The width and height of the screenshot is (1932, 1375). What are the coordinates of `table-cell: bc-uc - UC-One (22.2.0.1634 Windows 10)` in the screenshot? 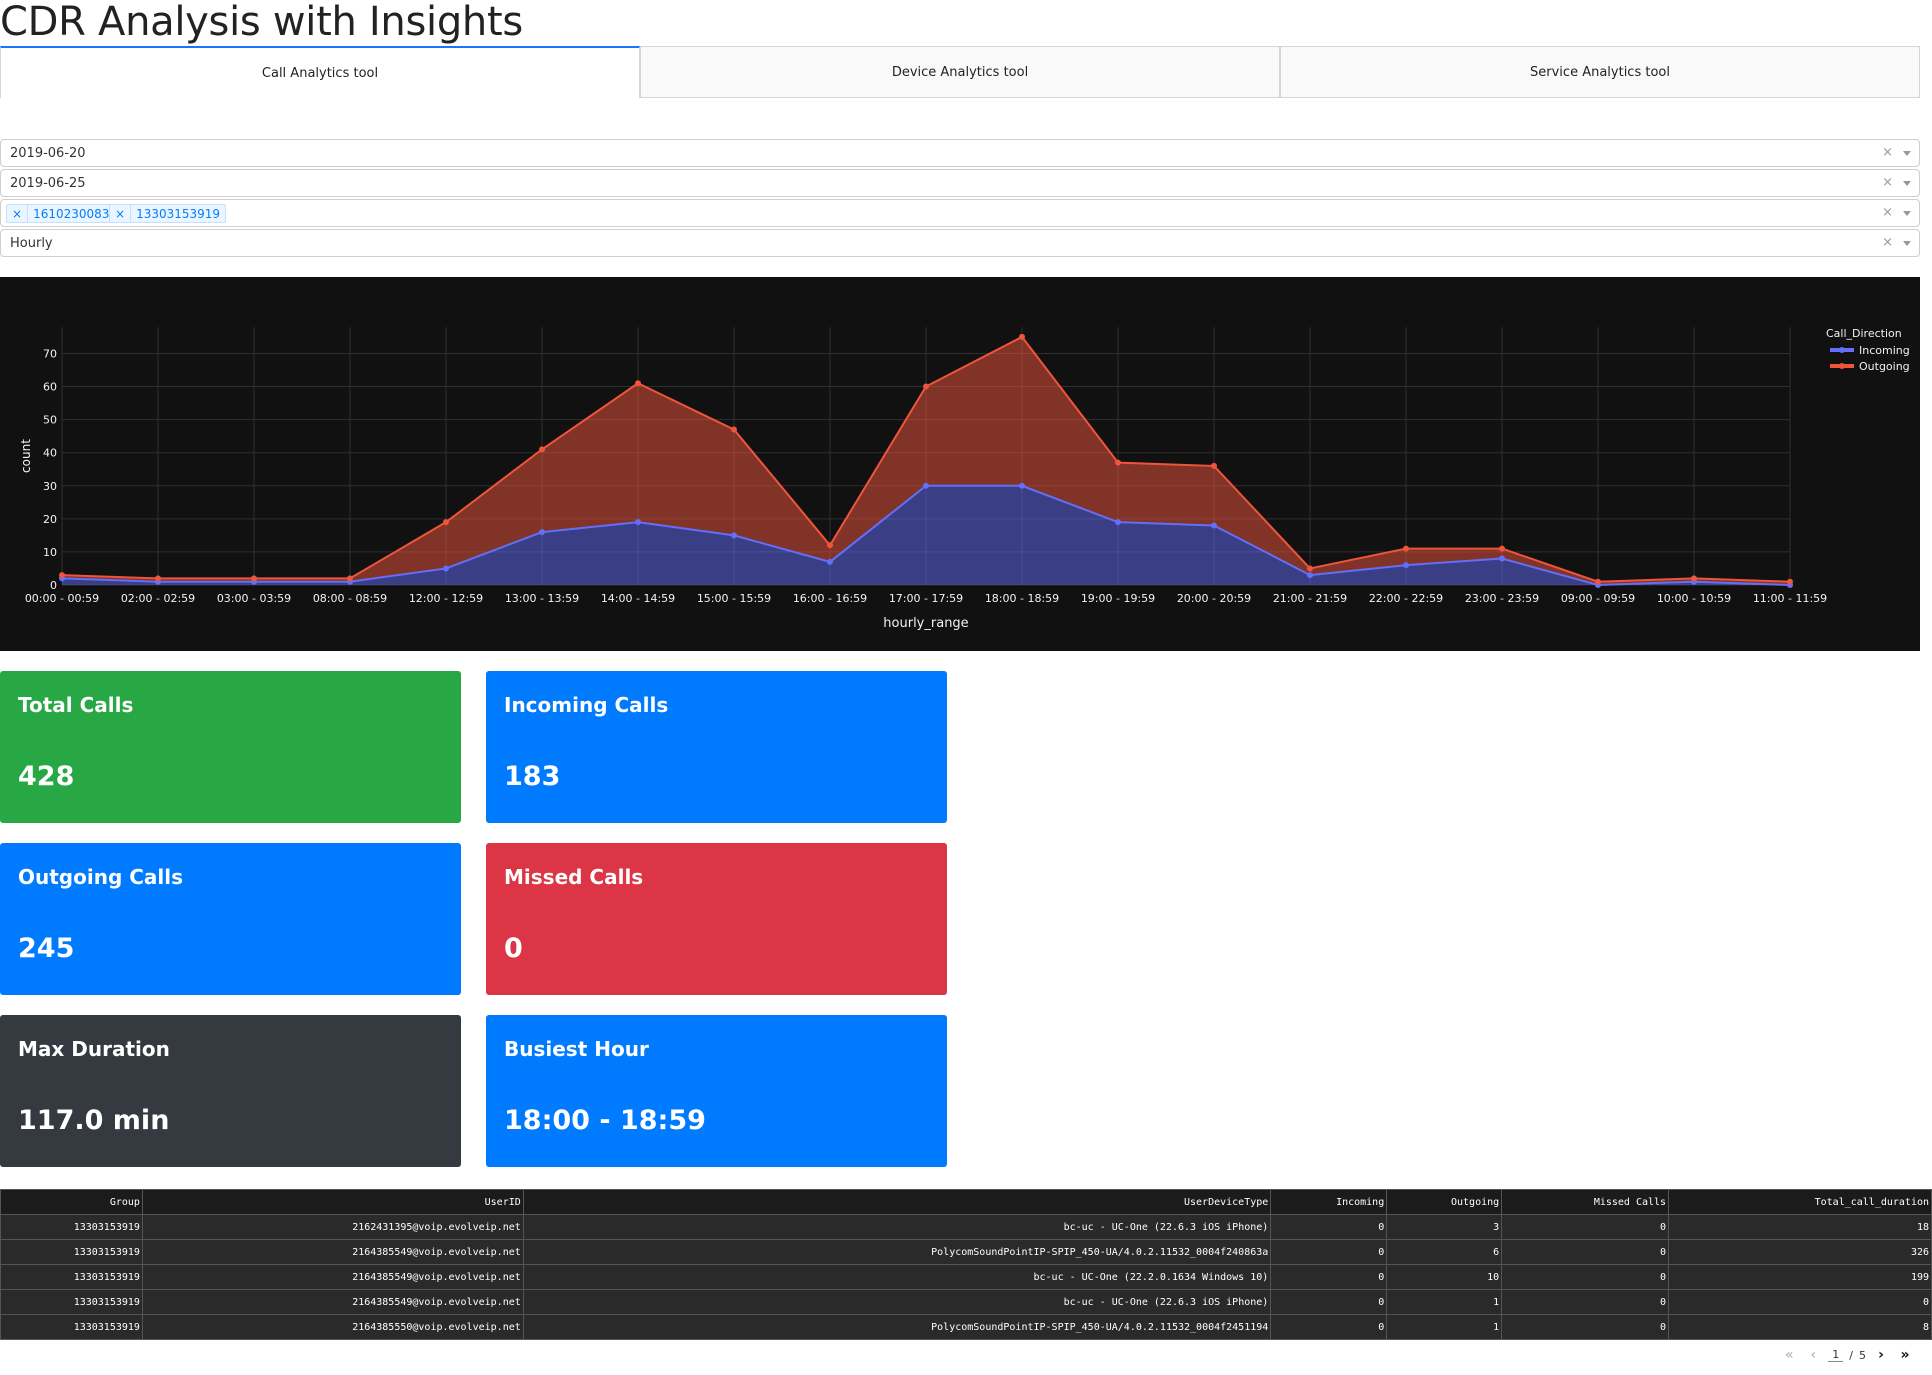 It's located at (897, 1277).